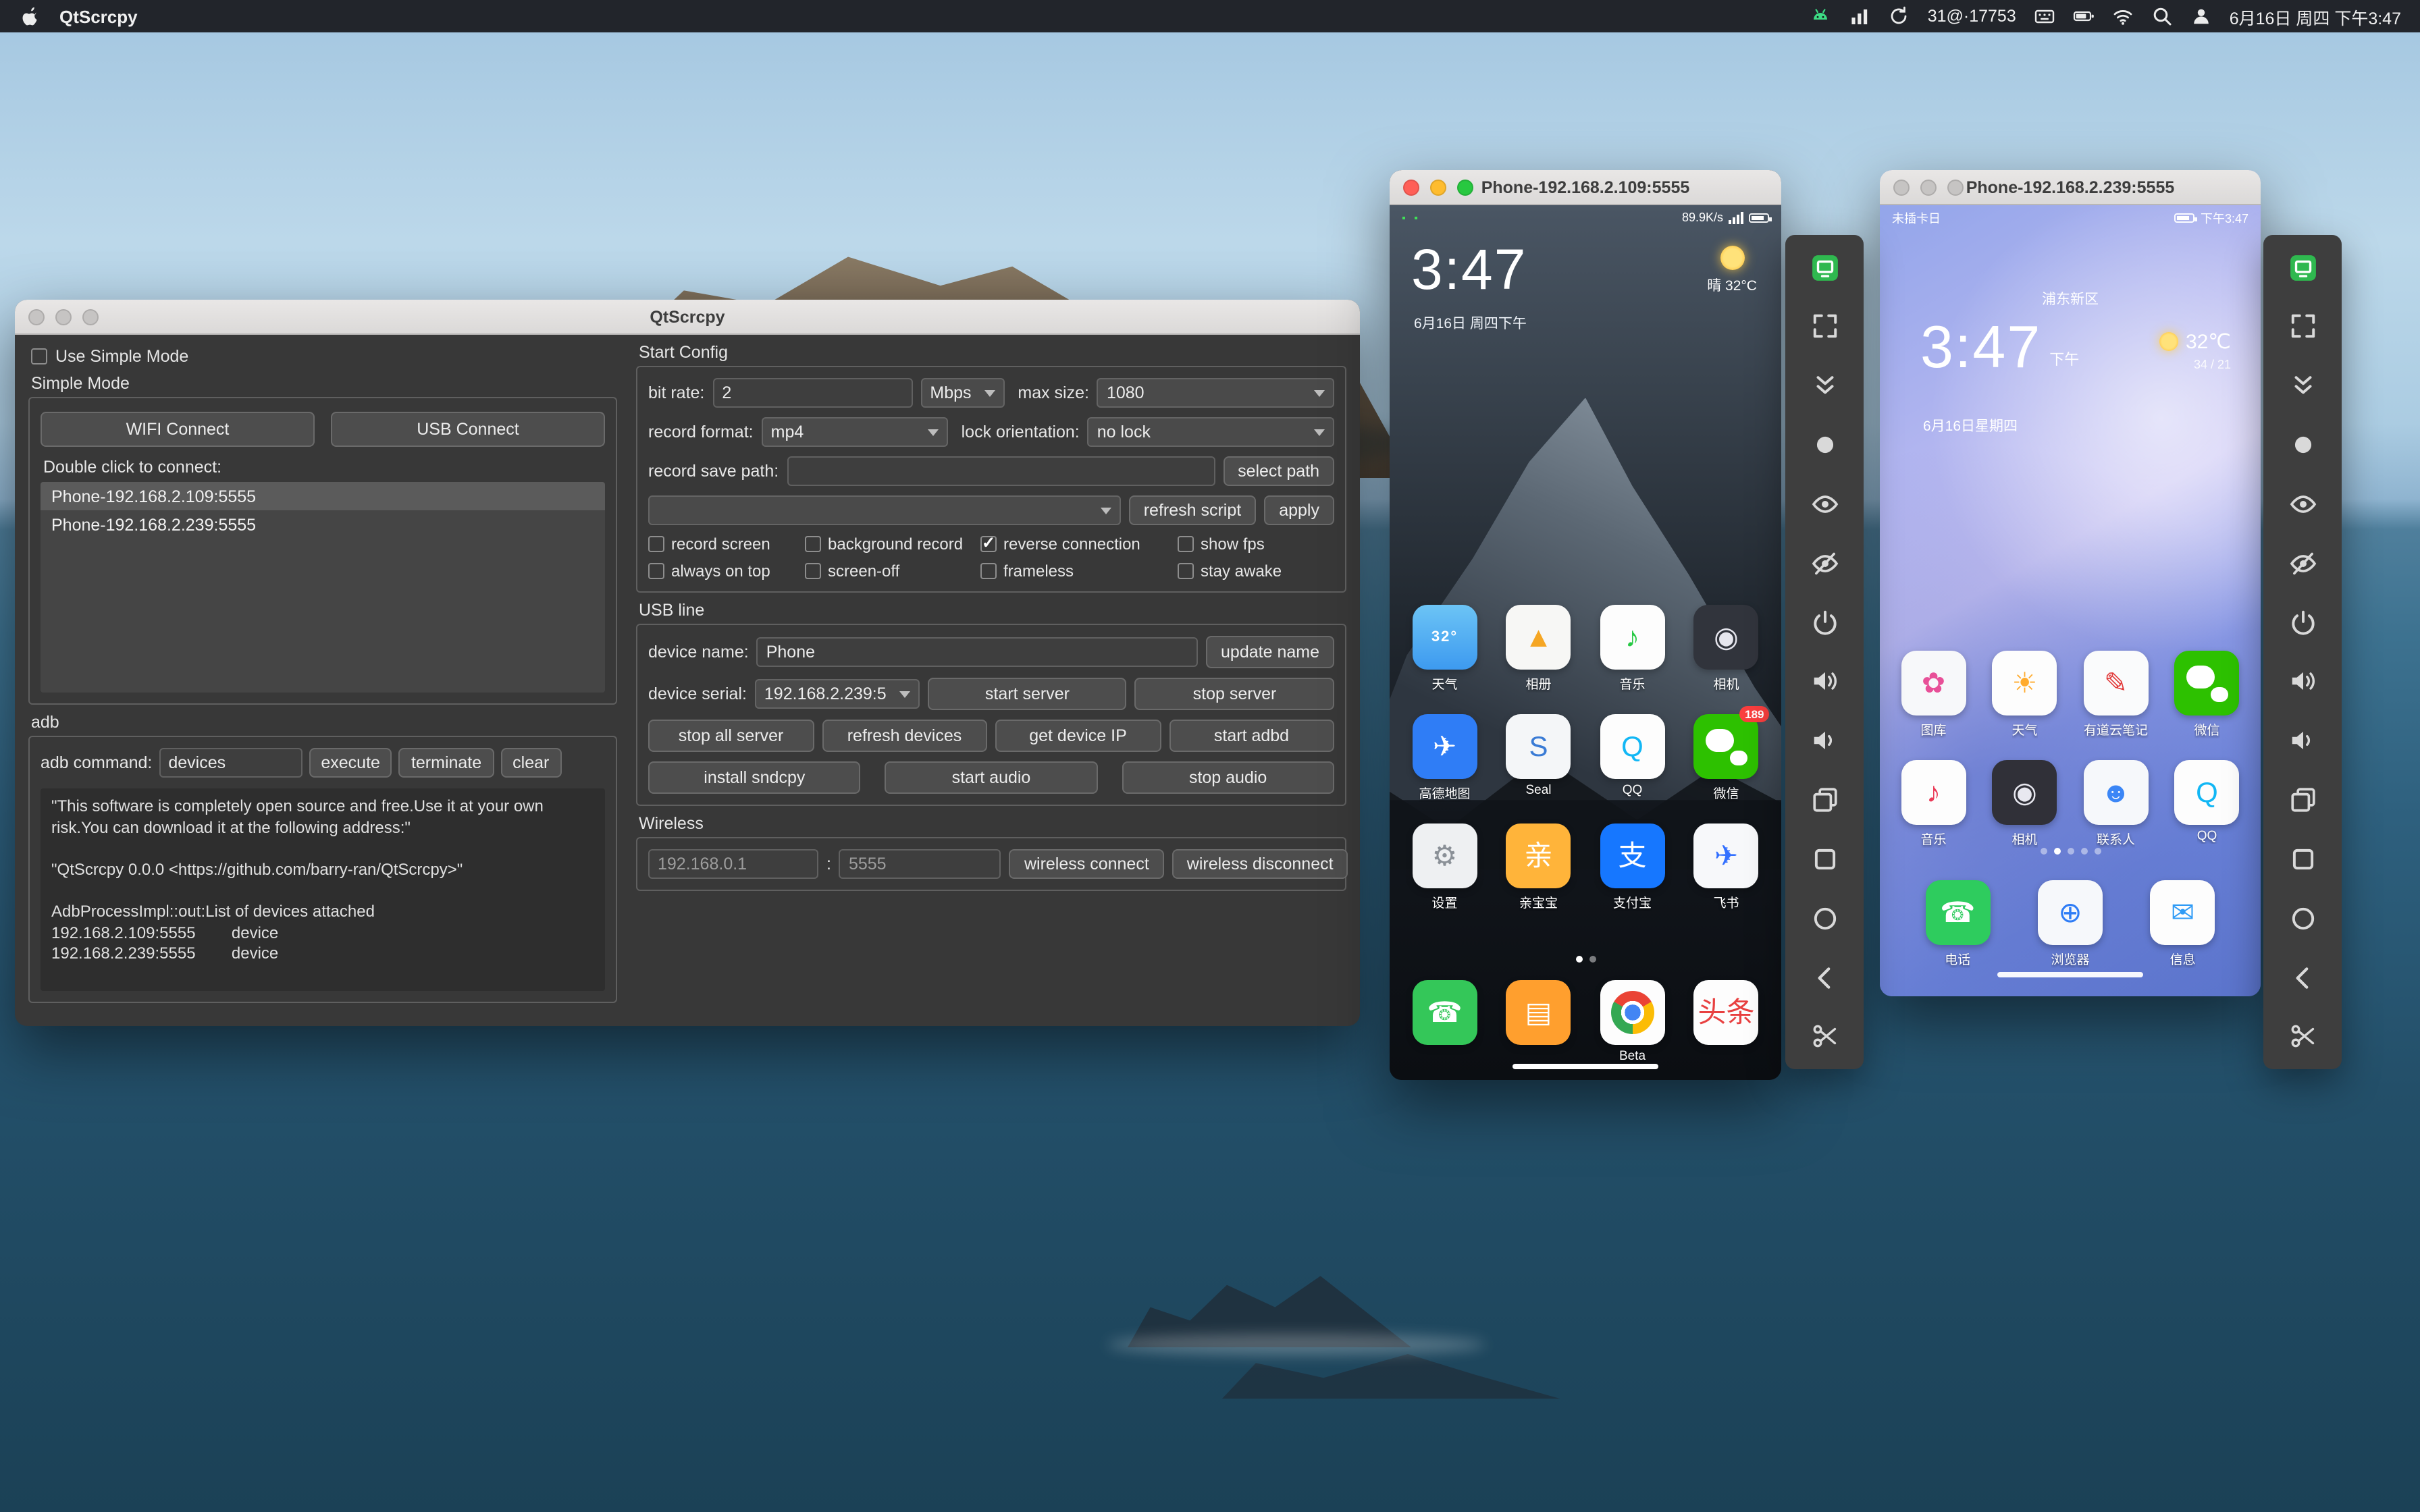  Describe the element at coordinates (1256, 544) in the screenshot. I see `checkbox-show-fps: show fps` at that location.